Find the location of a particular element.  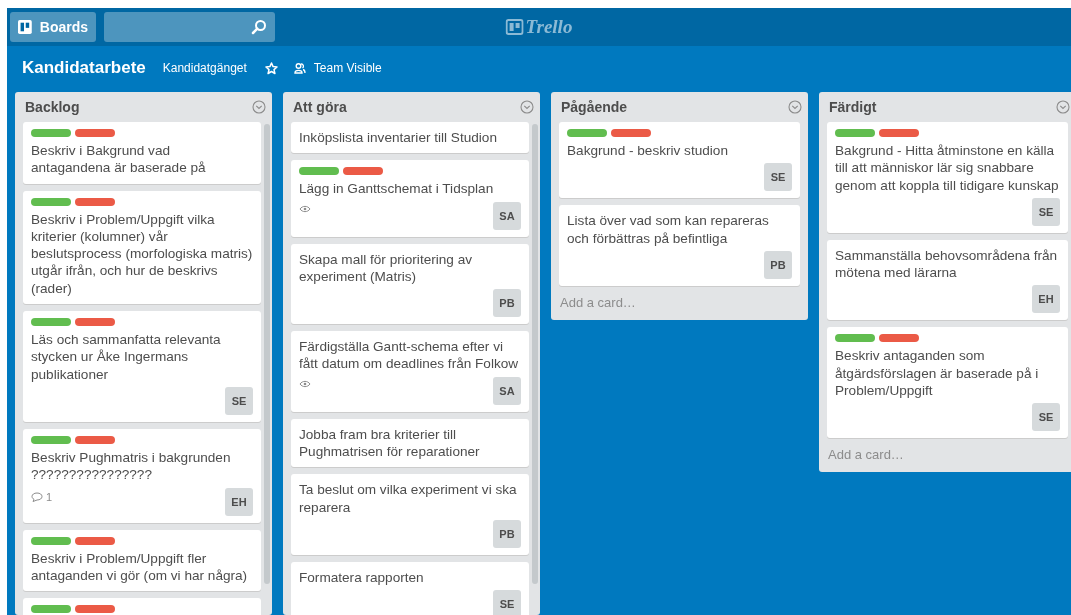

card-title: Färdigställa Gantt-schema efter vi fått datum om deadlines från Folkow is located at coordinates (409, 355).